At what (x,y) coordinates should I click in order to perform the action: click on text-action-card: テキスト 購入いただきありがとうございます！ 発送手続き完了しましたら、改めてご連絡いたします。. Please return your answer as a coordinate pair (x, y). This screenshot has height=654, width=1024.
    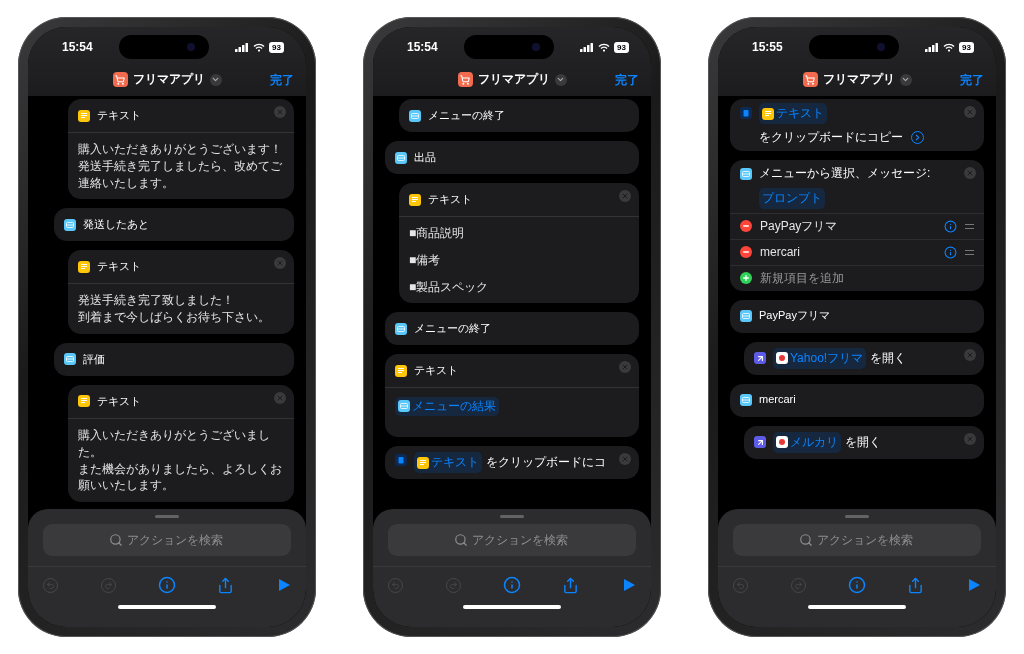
    Looking at the image, I should click on (181, 149).